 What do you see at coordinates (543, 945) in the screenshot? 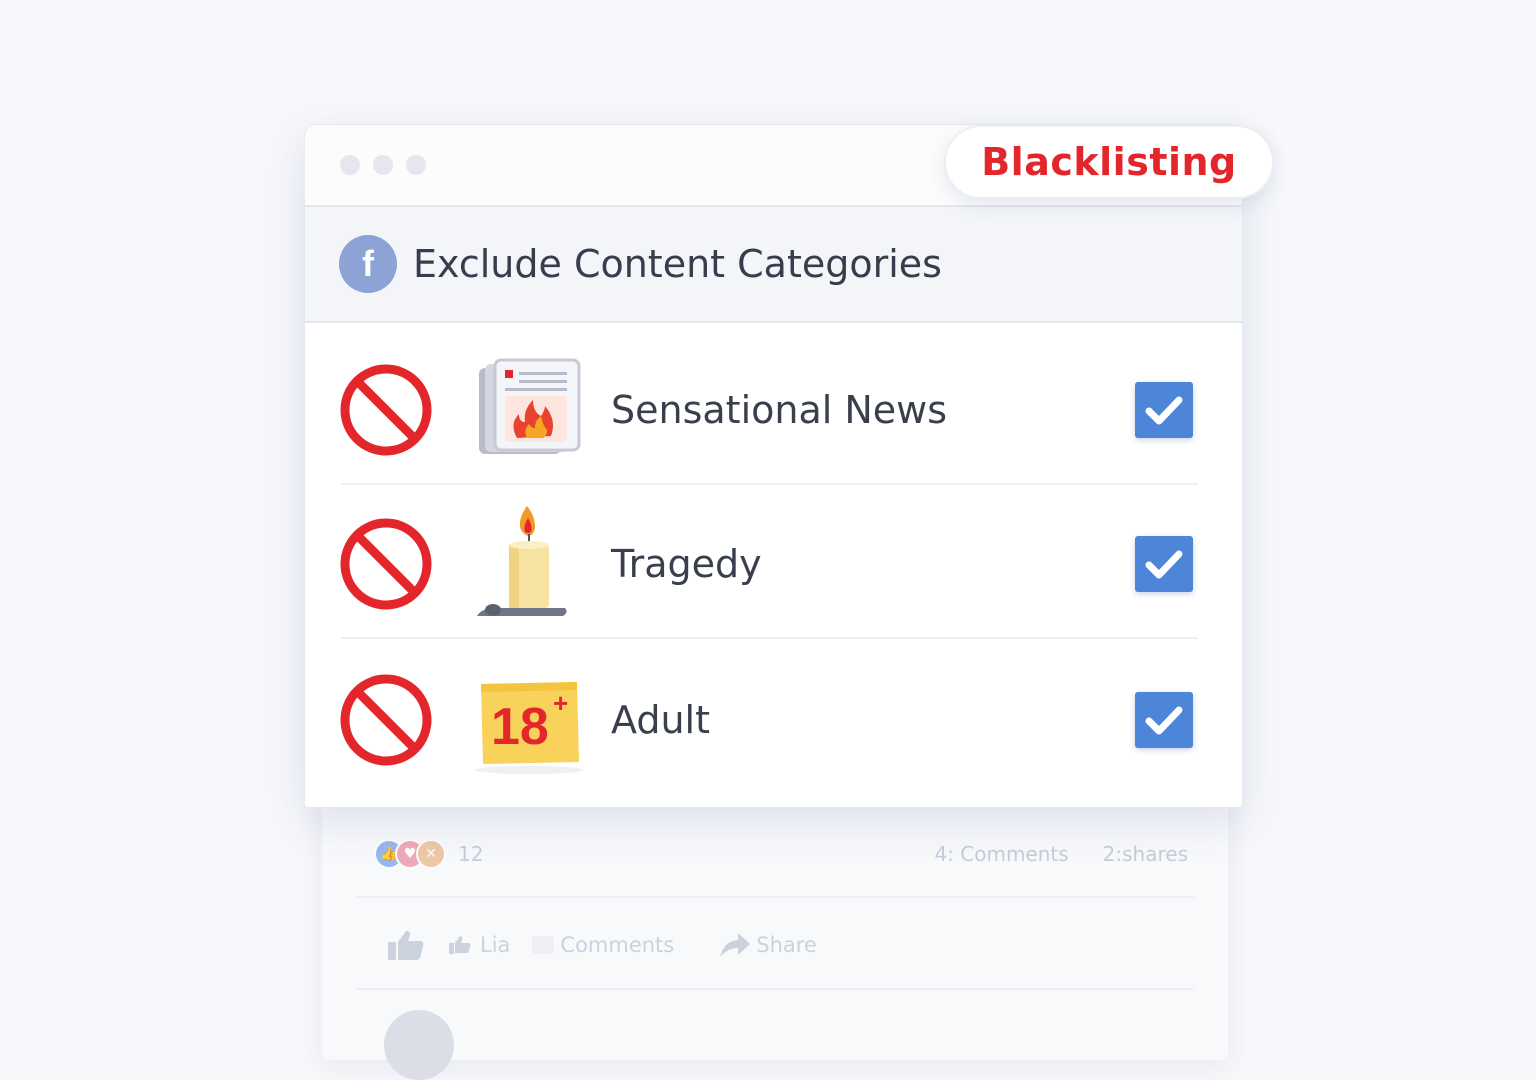
I see `comment-bubble-icon` at bounding box center [543, 945].